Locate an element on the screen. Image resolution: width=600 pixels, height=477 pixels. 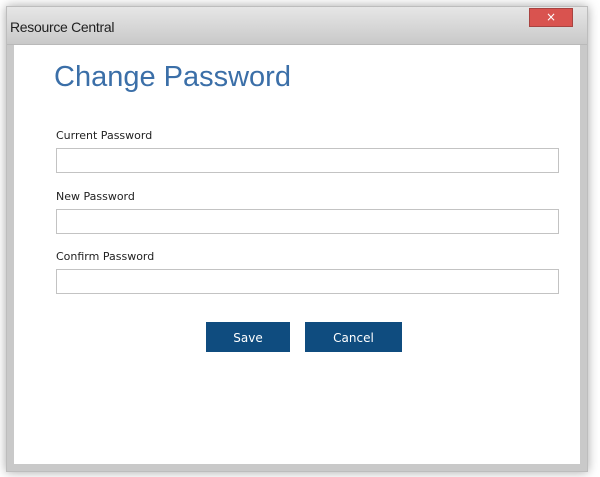
confirm-password-label: Confirm Password is located at coordinates (105, 256).